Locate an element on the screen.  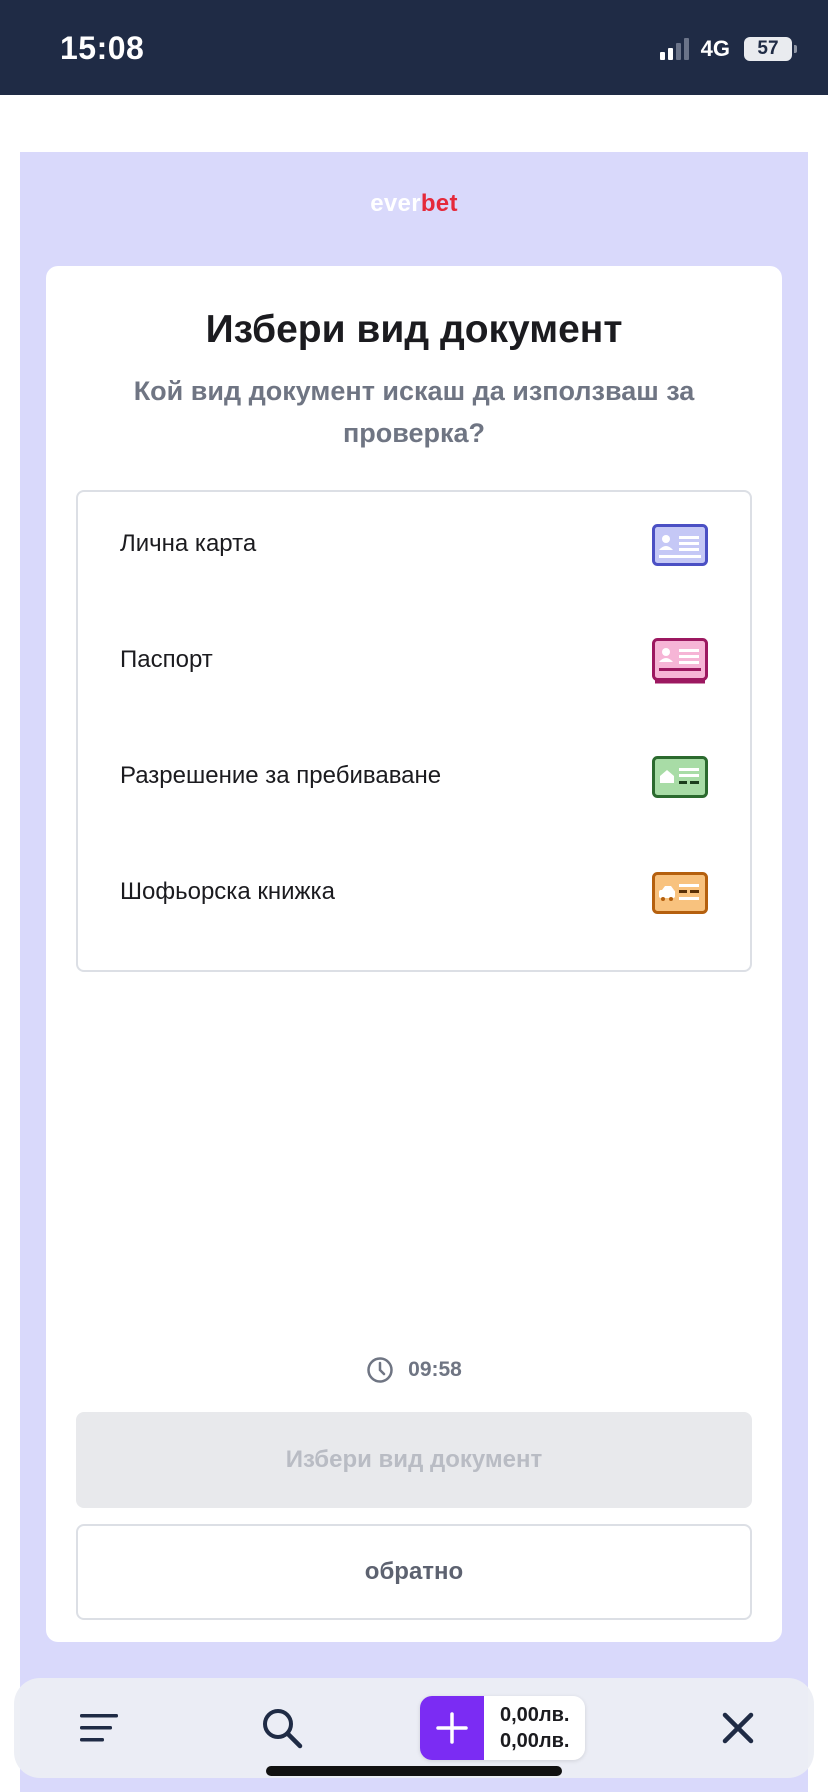
document-option-label: Шофьорска книжка is located at coordinates (227, 891).